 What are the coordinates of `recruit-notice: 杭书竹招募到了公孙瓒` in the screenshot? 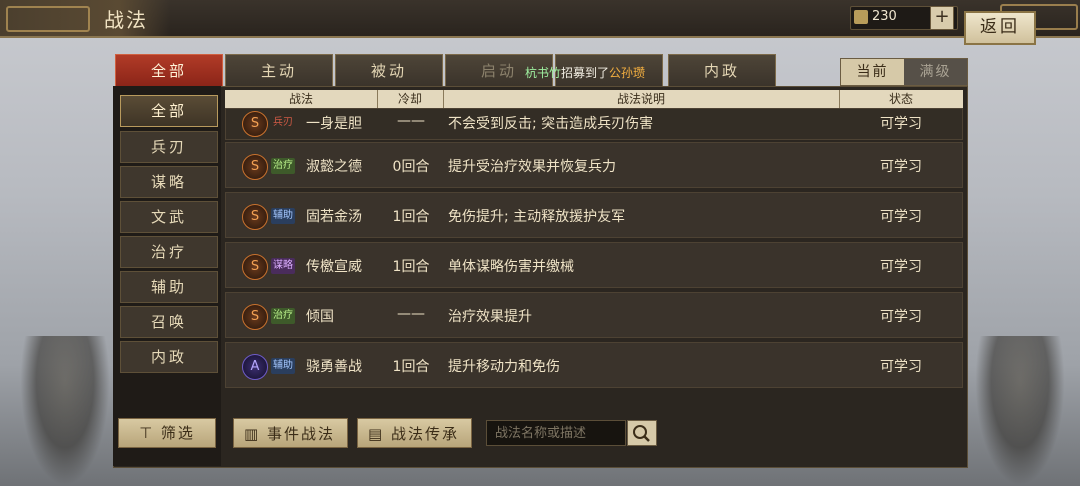 It's located at (585, 72).